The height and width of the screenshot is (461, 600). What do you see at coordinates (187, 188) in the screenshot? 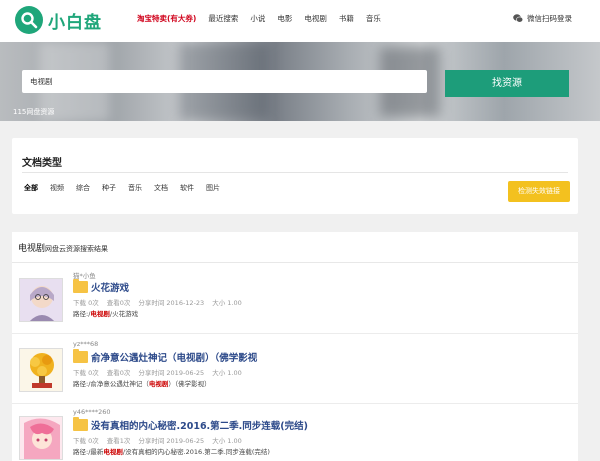
I see `type-filter-software: 软件` at bounding box center [187, 188].